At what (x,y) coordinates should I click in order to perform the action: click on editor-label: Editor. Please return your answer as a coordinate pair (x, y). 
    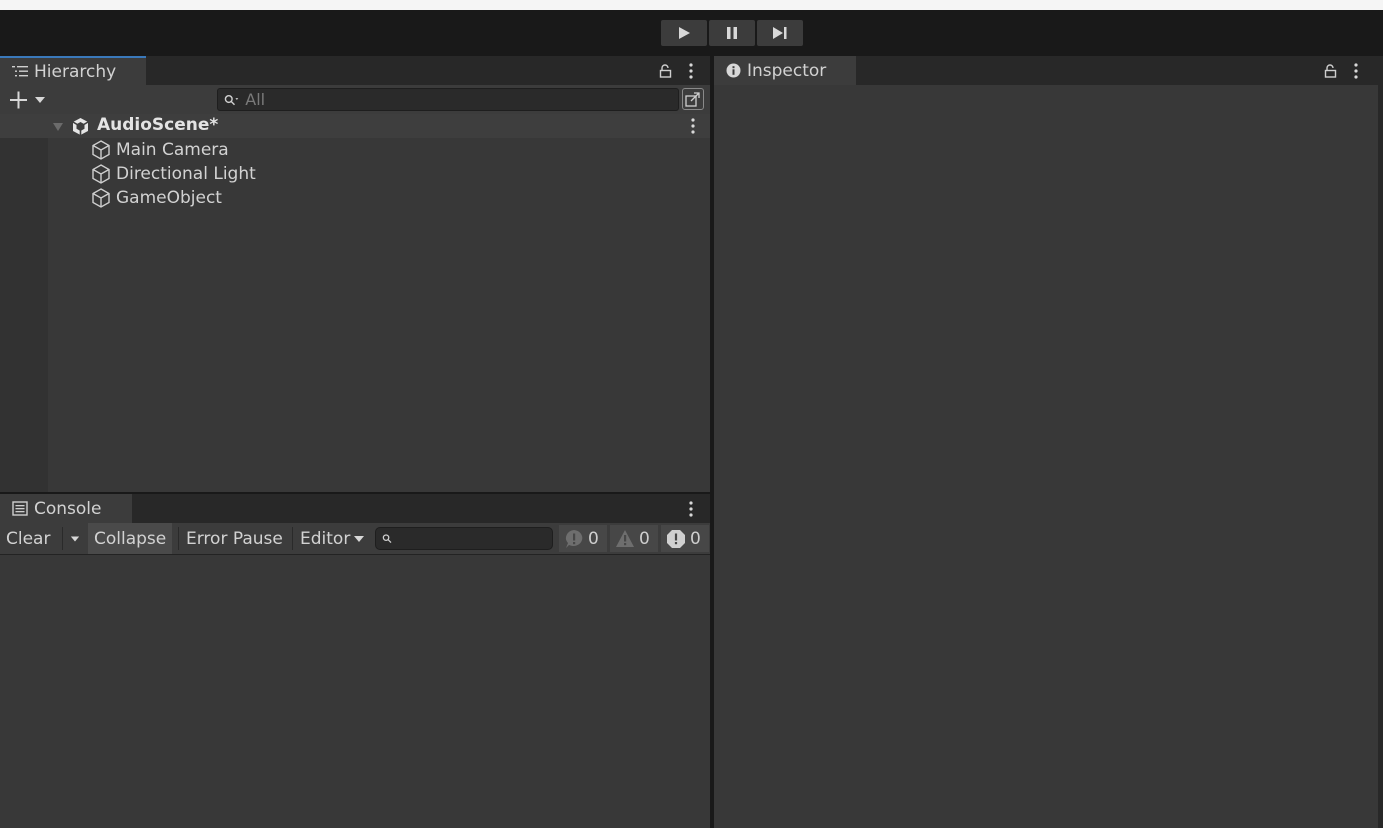
    Looking at the image, I should click on (325, 538).